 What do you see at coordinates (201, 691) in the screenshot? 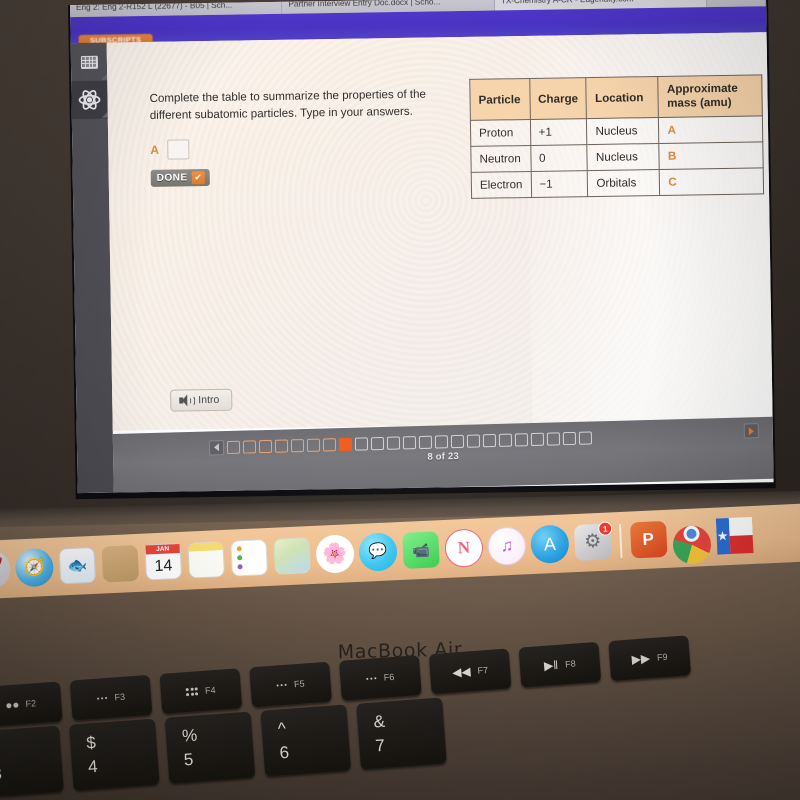
I see `key-f4: F4` at bounding box center [201, 691].